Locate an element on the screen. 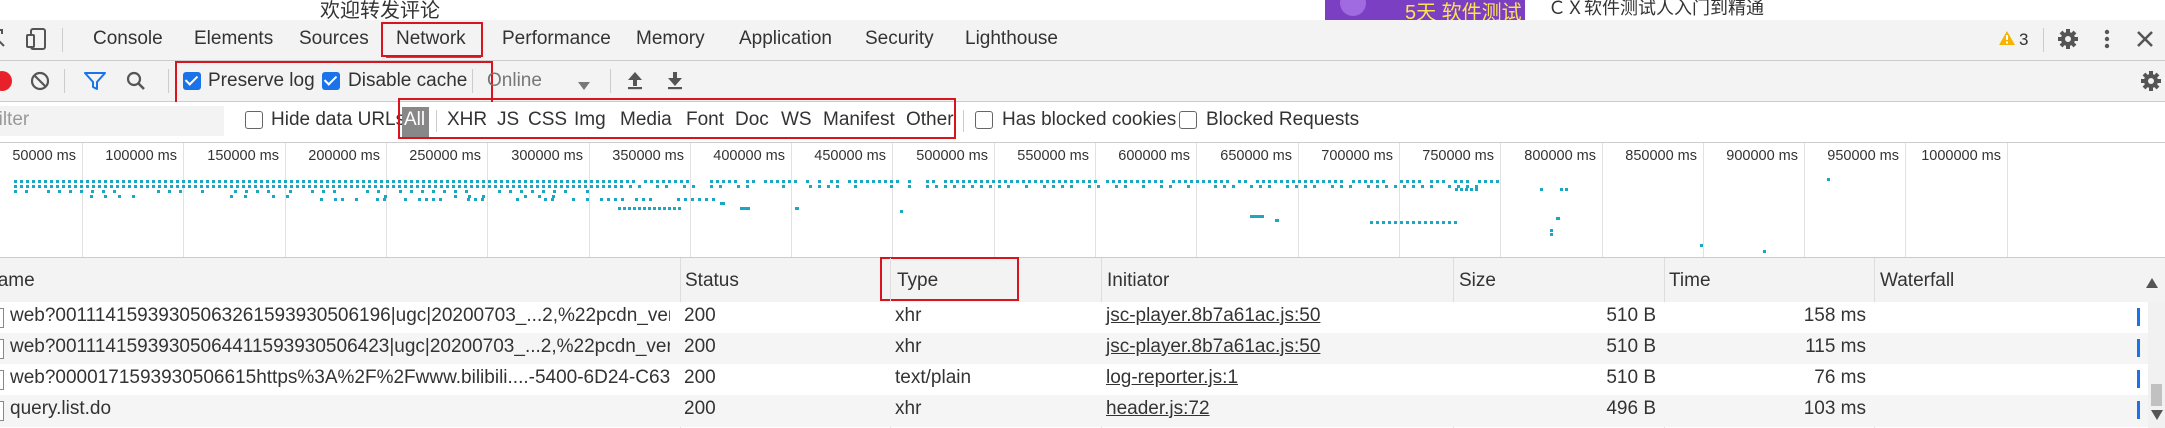  hide-data-urls-checkbox is located at coordinates (254, 120).